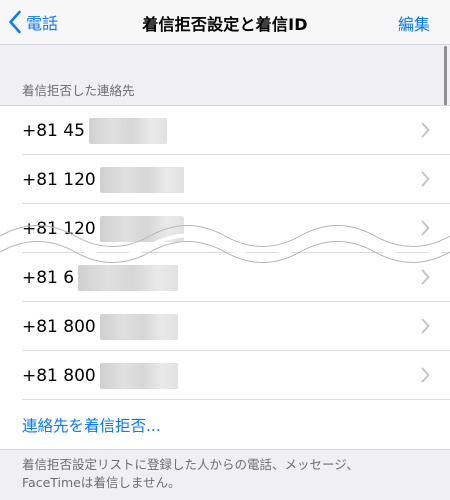 Image resolution: width=450 pixels, height=500 pixels. Describe the element at coordinates (78, 90) in the screenshot. I see `section-header: 着信拒否した連絡先` at that location.